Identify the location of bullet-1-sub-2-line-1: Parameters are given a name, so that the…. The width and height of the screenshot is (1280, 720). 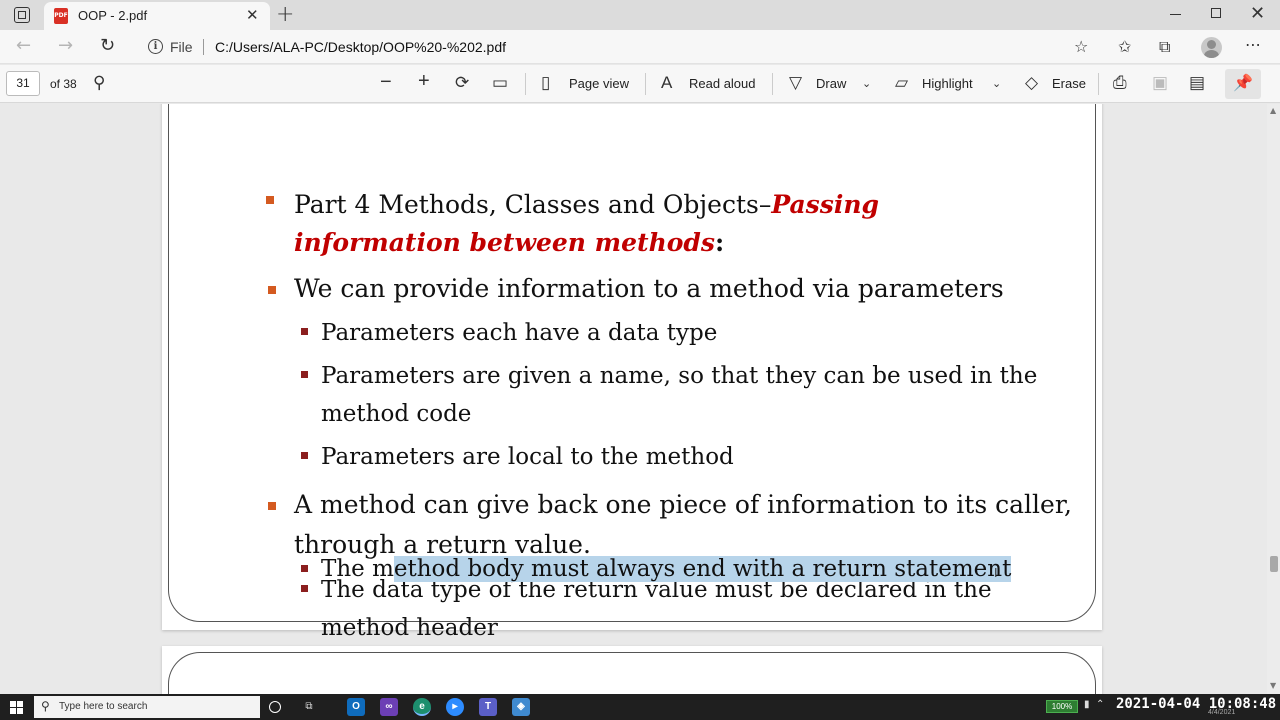
(679, 376).